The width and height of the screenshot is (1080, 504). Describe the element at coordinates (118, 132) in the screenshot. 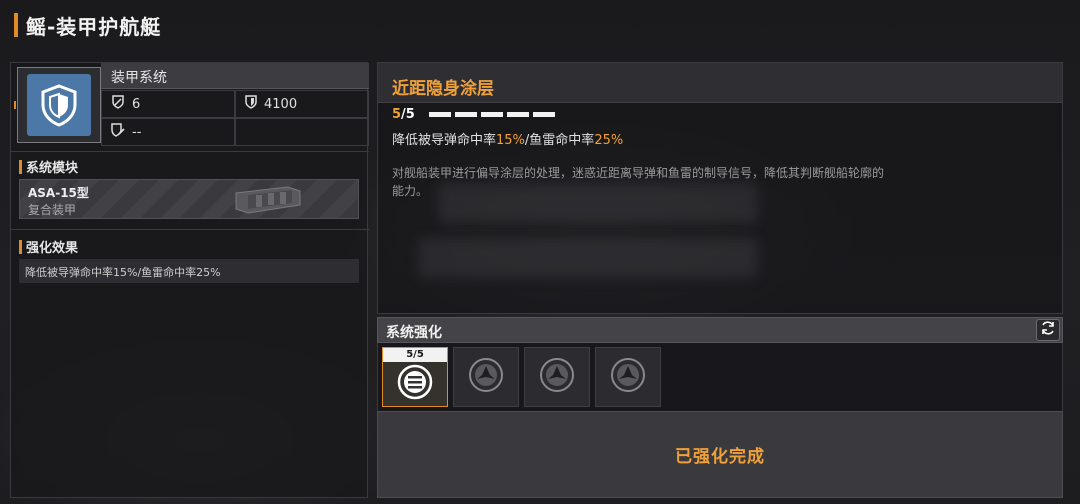

I see `shield-edit-icon` at that location.